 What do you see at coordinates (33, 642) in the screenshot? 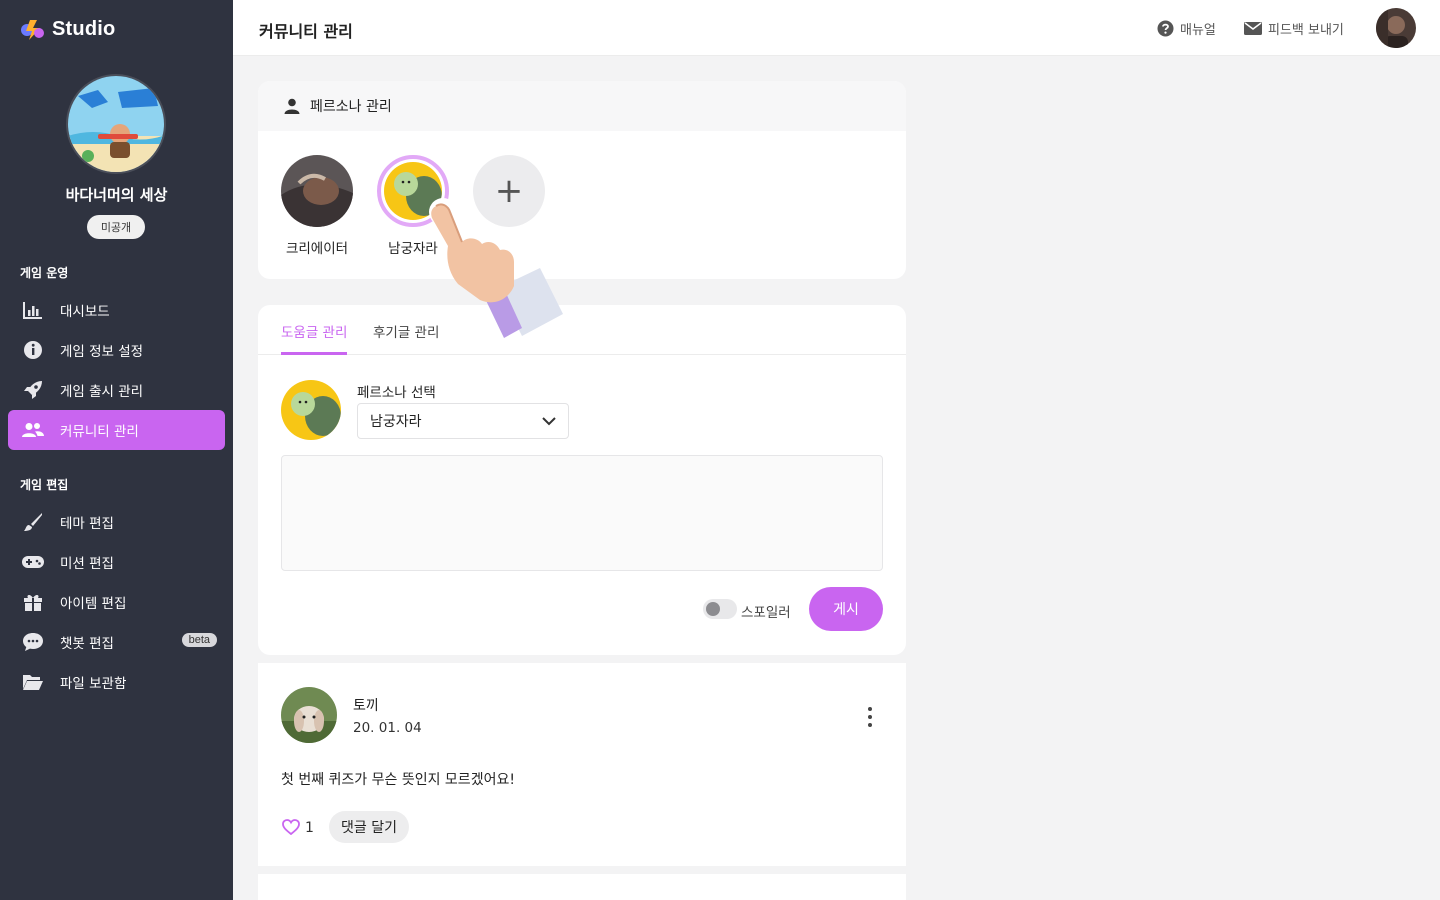
I see `chat-icon` at bounding box center [33, 642].